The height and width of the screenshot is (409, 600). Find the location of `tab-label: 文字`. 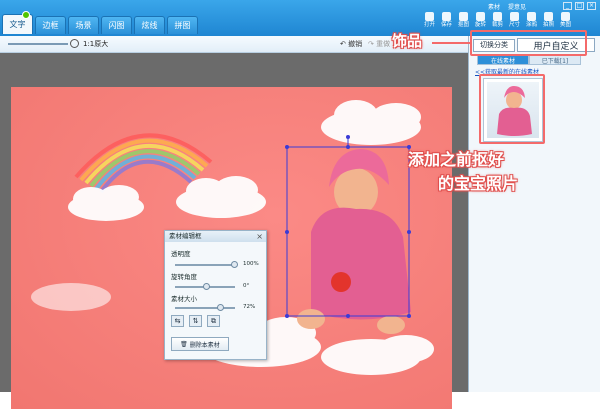

tab-label: 文字 is located at coordinates (17, 24).